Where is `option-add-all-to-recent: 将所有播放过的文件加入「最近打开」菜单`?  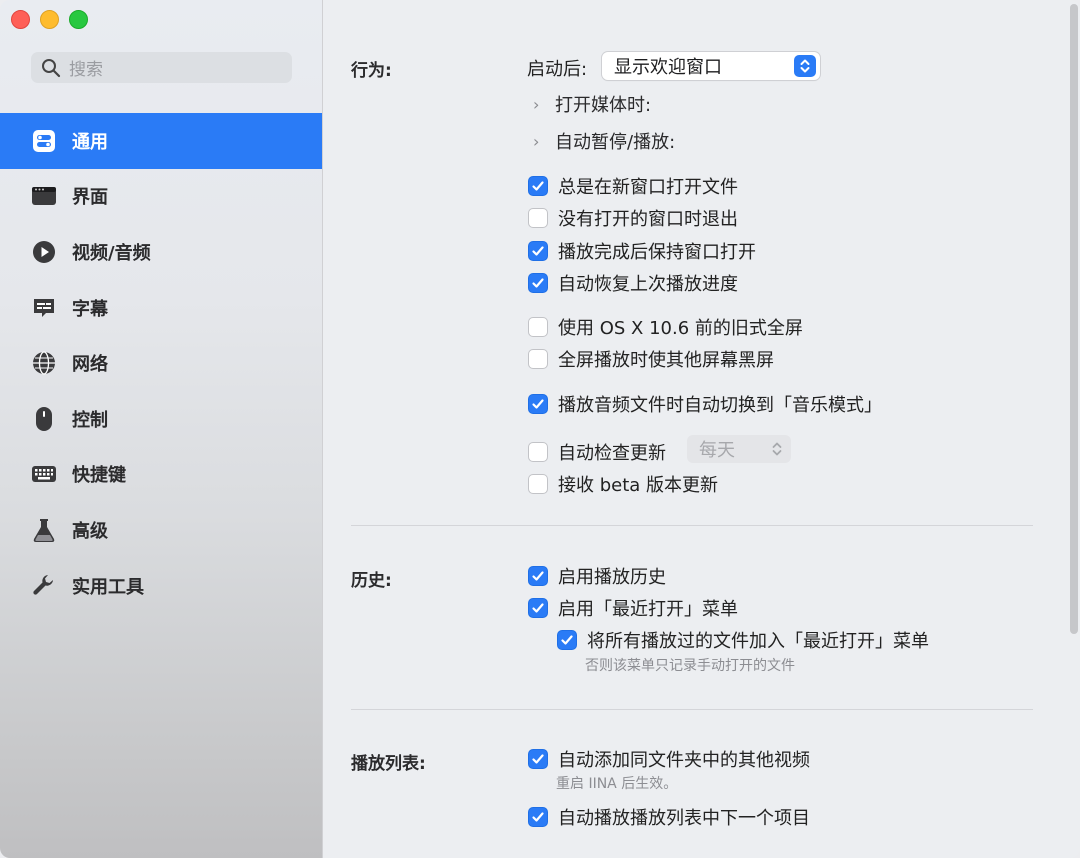
option-add-all-to-recent: 将所有播放过的文件加入「最近打开」菜单 is located at coordinates (743, 640).